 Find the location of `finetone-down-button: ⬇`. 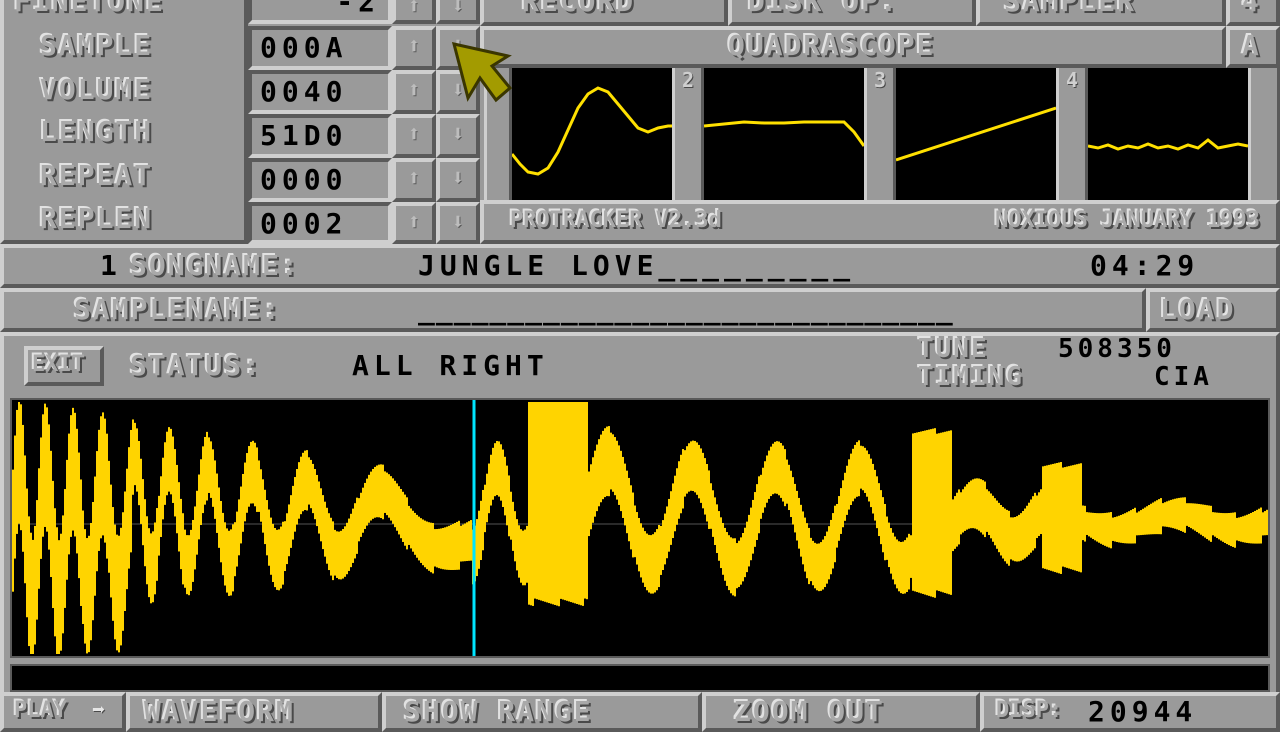

finetone-down-button: ⬇ is located at coordinates (458, 12).